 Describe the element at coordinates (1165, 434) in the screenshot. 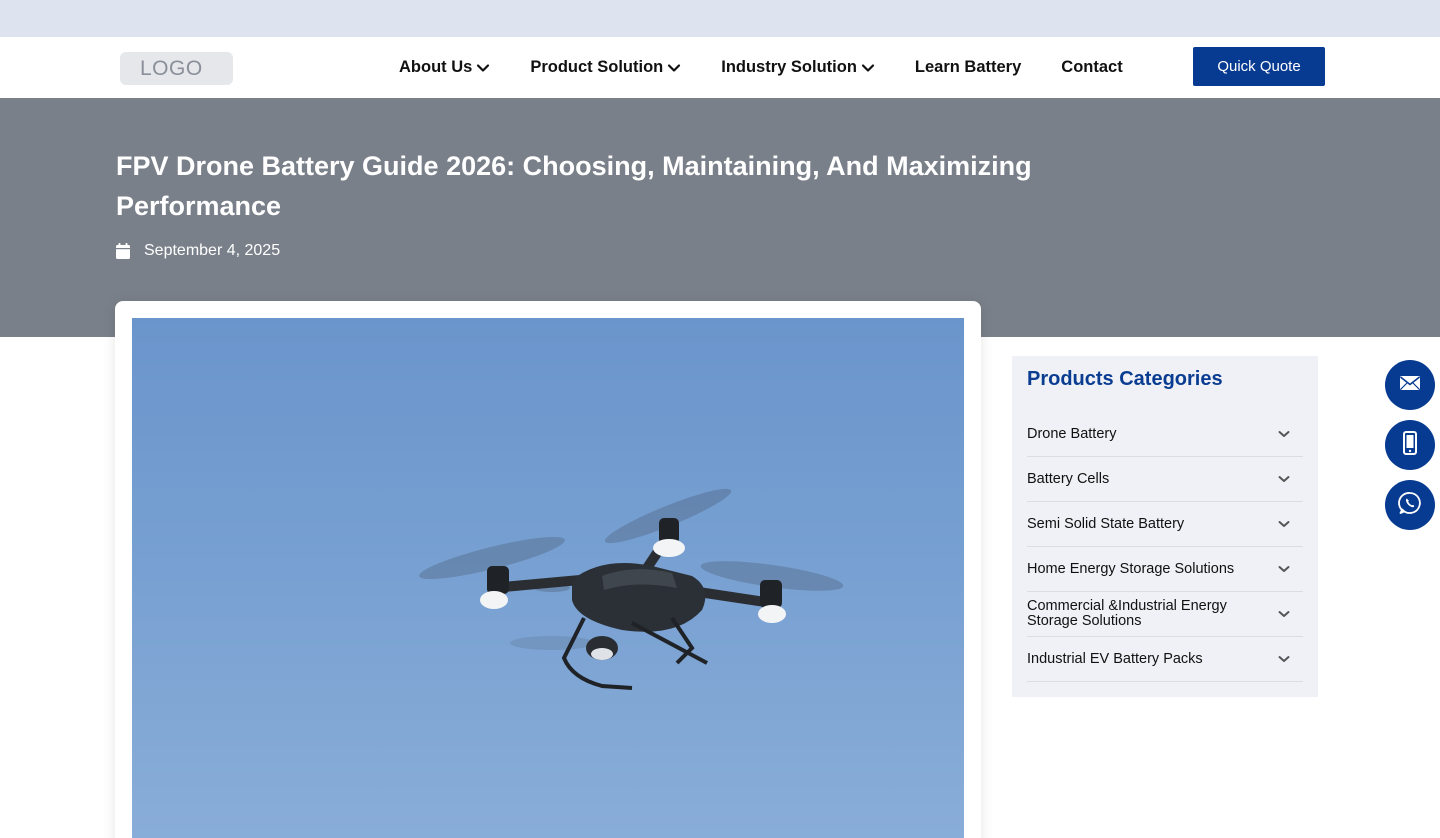

I see `category-item-drone-battery: Drone Battery` at that location.